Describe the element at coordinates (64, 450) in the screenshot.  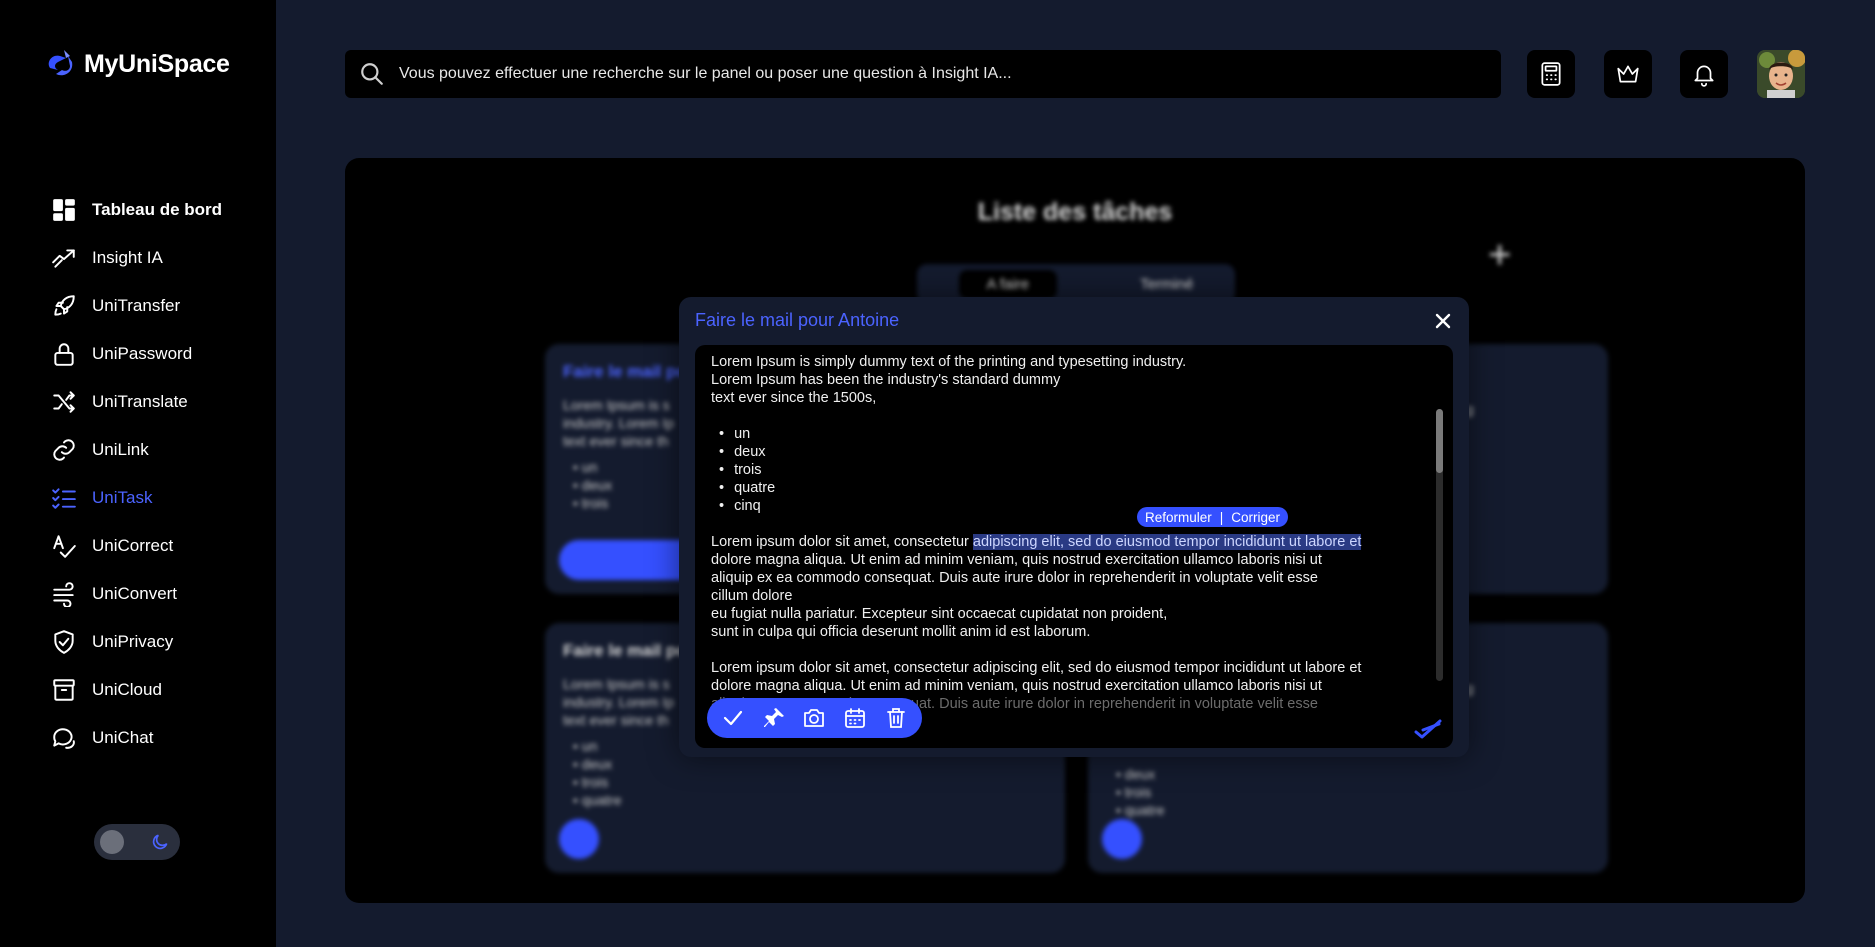
I see `link-icon` at that location.